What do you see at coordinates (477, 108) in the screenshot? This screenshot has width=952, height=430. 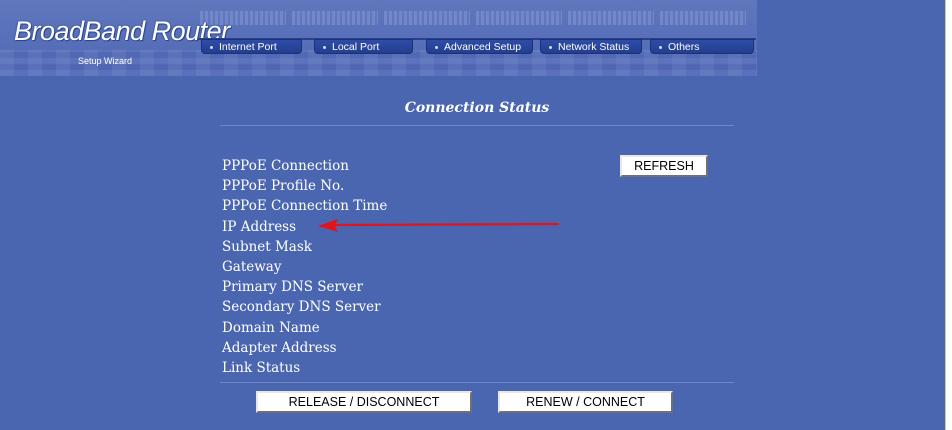 I see `page-title: Connection Status` at bounding box center [477, 108].